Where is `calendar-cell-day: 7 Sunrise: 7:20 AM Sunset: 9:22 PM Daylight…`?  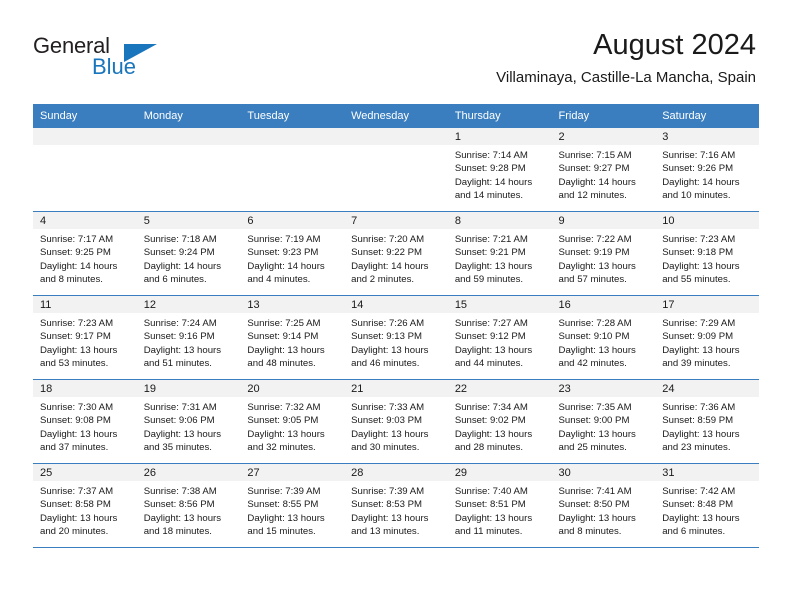
calendar-cell-day: 7 Sunrise: 7:20 AM Sunset: 9:22 PM Daylight… is located at coordinates (396, 253).